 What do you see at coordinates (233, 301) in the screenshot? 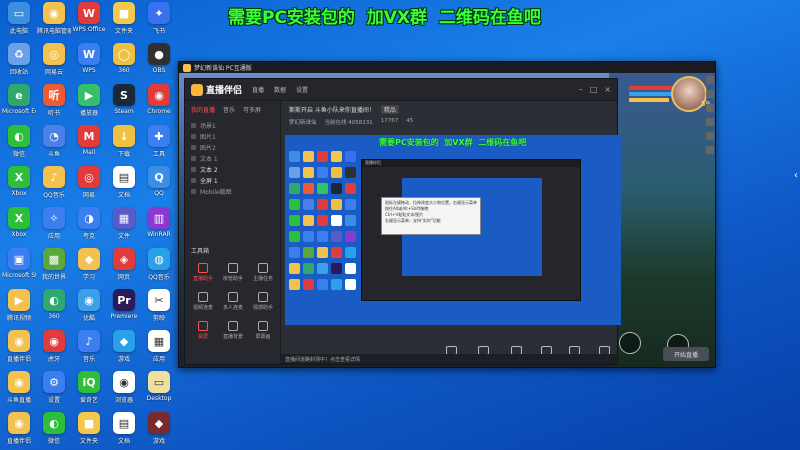
I see `tool-button: 多人连麦` at bounding box center [233, 301].